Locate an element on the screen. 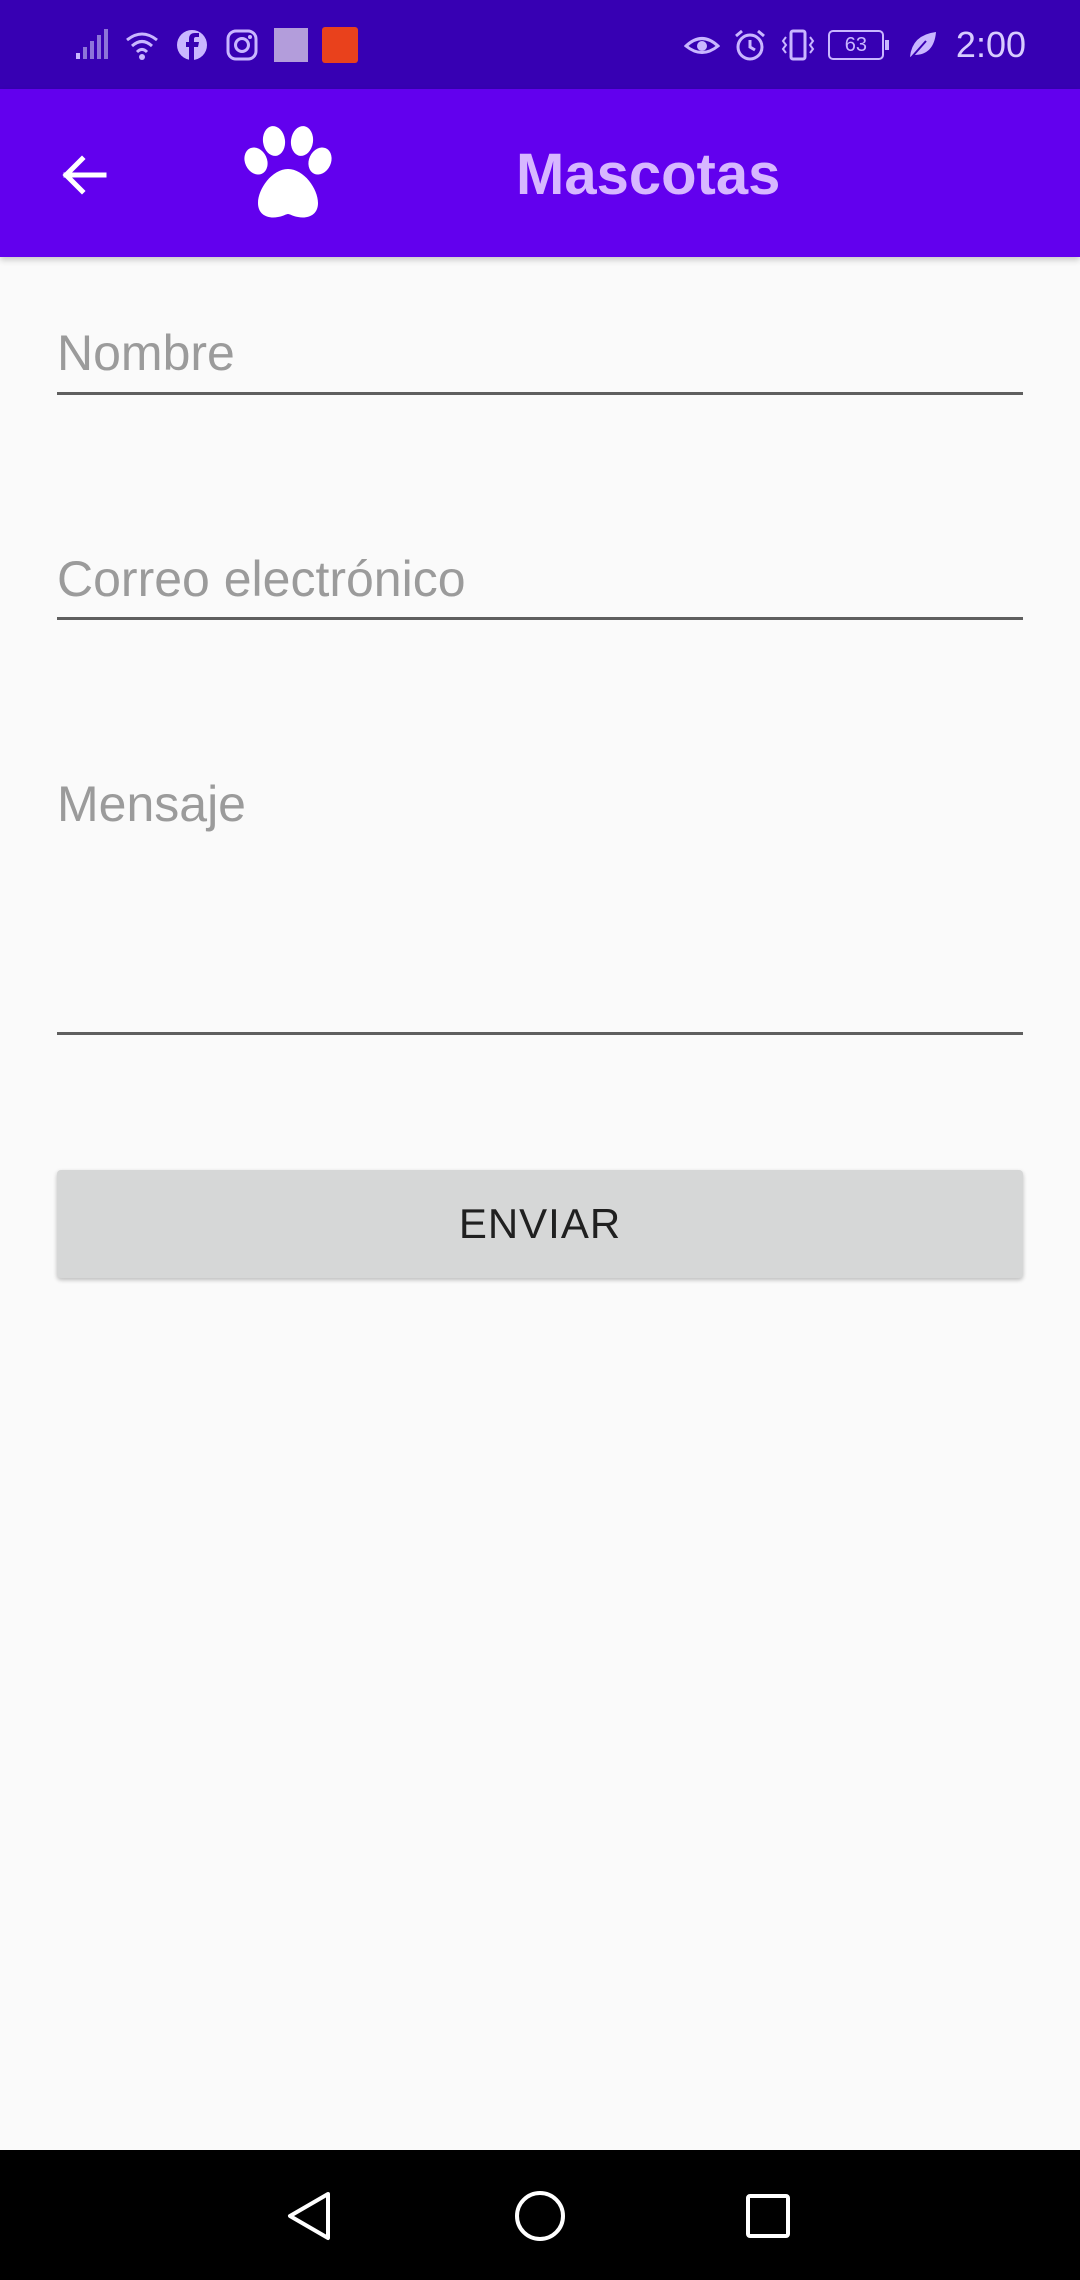 Image resolution: width=1080 pixels, height=2280 pixels. nav-back-button is located at coordinates (310, 2216).